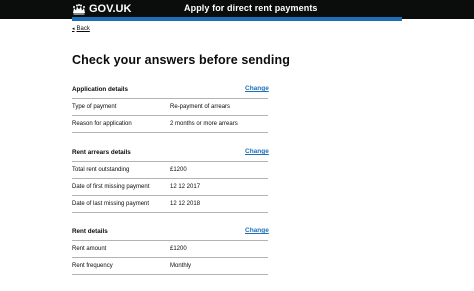 The width and height of the screenshot is (474, 291). What do you see at coordinates (200, 107) in the screenshot?
I see `summary-value: Re-payment of arrears` at bounding box center [200, 107].